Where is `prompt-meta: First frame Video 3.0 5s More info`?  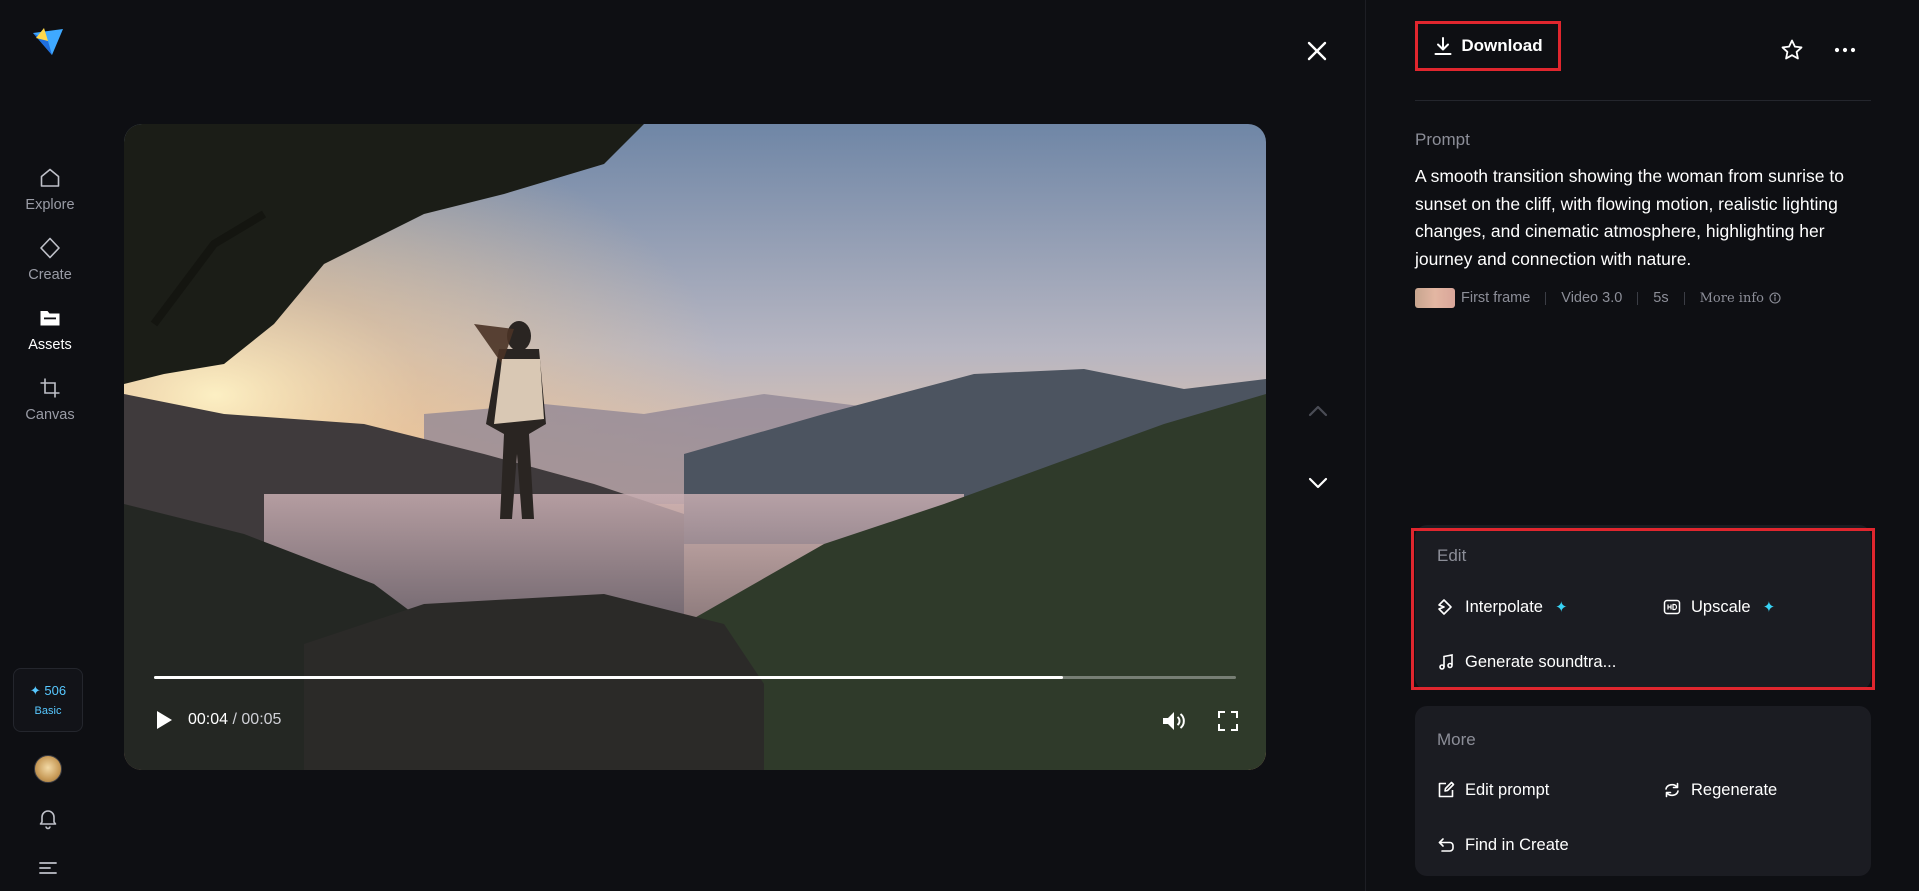 prompt-meta: First frame Video 3.0 5s More info is located at coordinates (1598, 298).